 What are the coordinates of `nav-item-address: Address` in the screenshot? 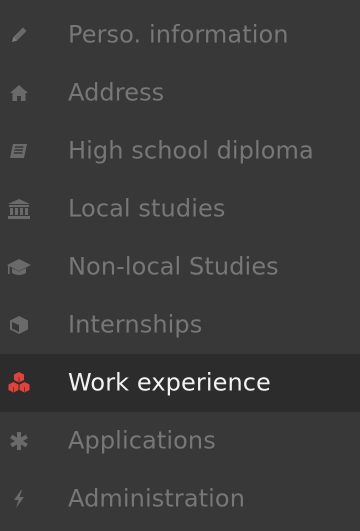 It's located at (180, 93).